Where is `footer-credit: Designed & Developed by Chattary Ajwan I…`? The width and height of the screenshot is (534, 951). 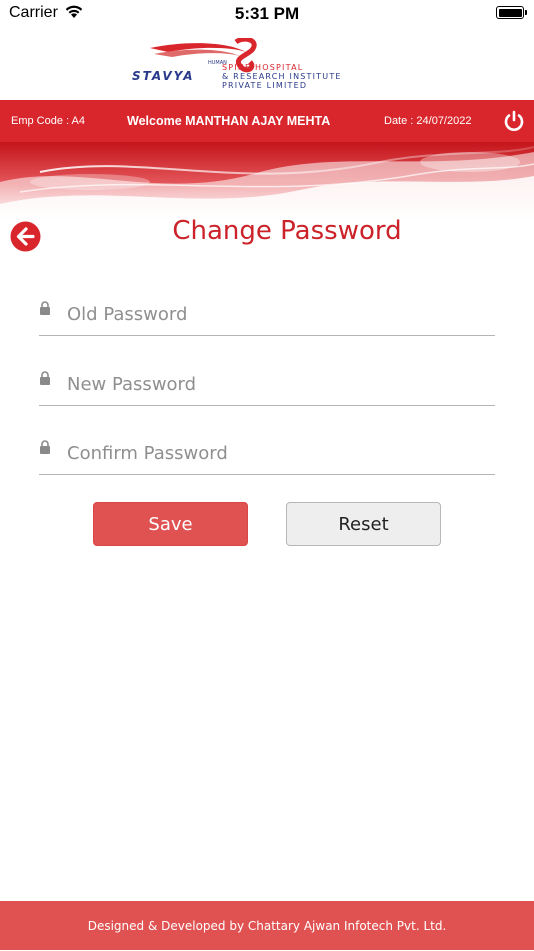
footer-credit: Designed & Developed by Chattary Ajwan I… is located at coordinates (267, 926).